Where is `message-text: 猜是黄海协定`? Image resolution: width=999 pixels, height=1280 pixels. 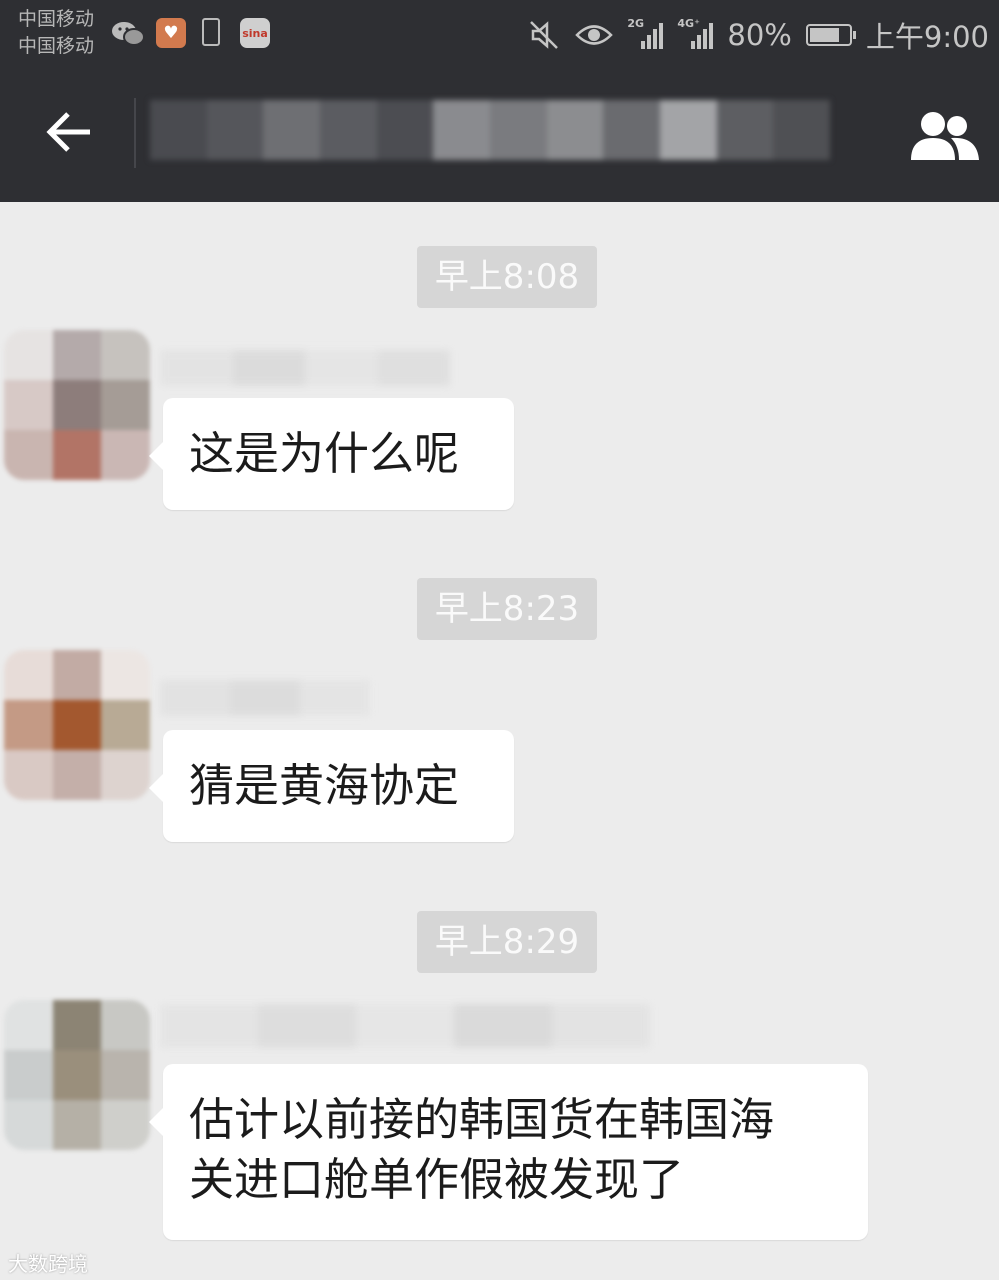 message-text: 猜是黄海协定 is located at coordinates (324, 785).